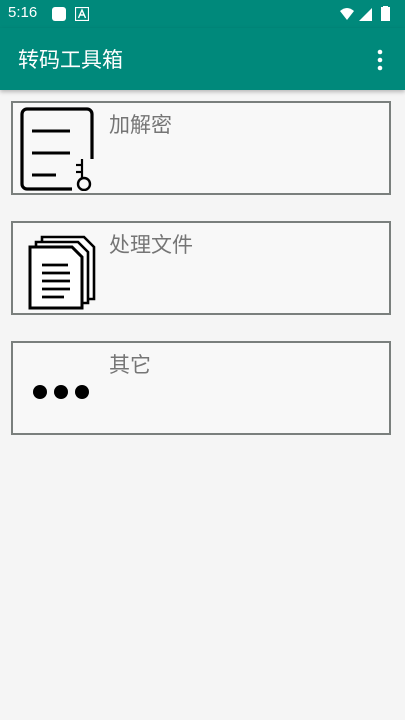  What do you see at coordinates (201, 388) in the screenshot?
I see `menu-card-other: 其它` at bounding box center [201, 388].